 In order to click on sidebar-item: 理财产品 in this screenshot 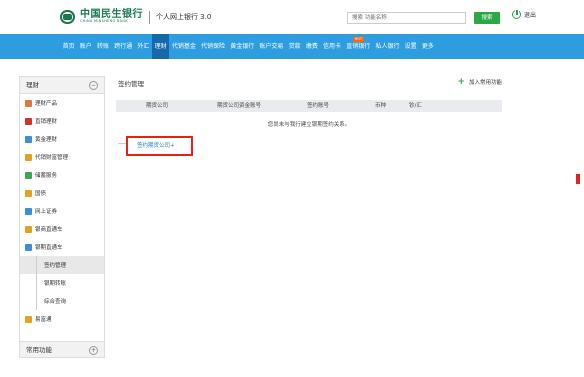, I will do `click(62, 103)`.